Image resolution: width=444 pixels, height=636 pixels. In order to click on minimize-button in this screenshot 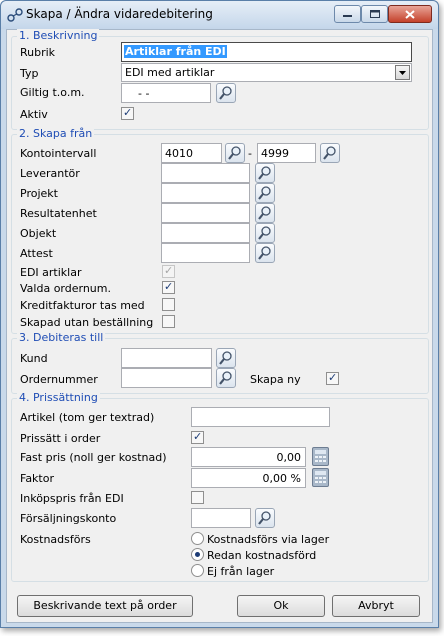, I will do `click(347, 14)`.